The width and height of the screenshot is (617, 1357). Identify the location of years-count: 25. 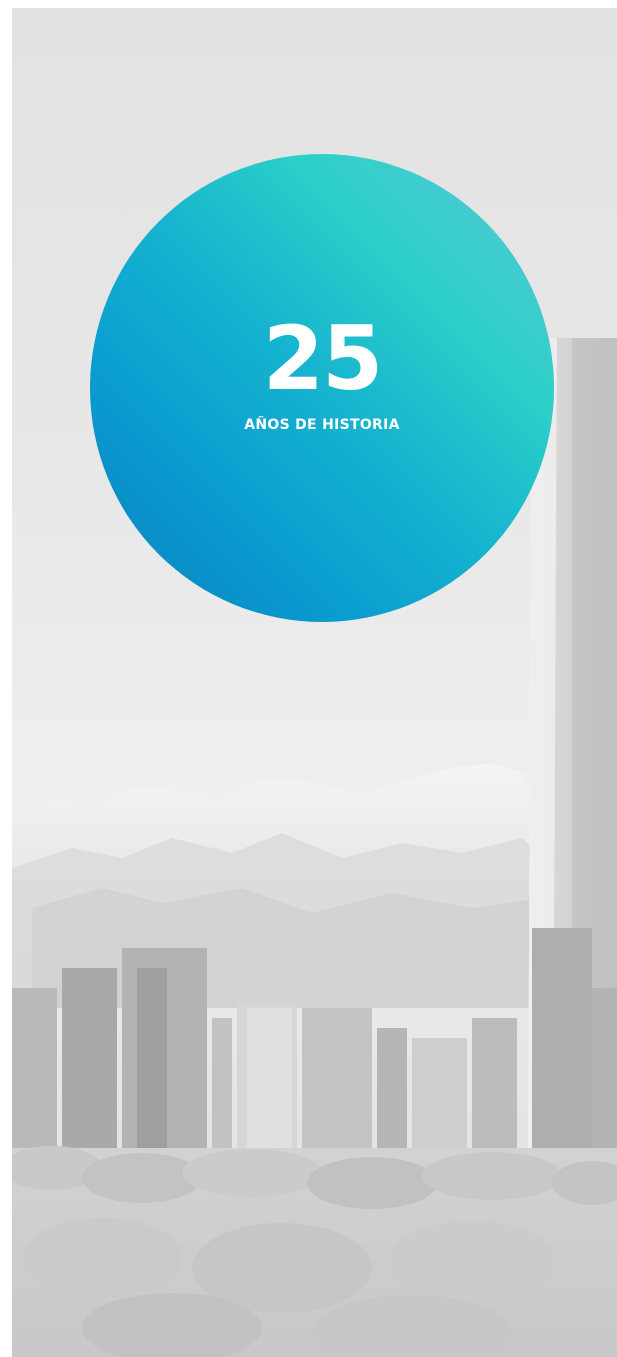
(322, 358).